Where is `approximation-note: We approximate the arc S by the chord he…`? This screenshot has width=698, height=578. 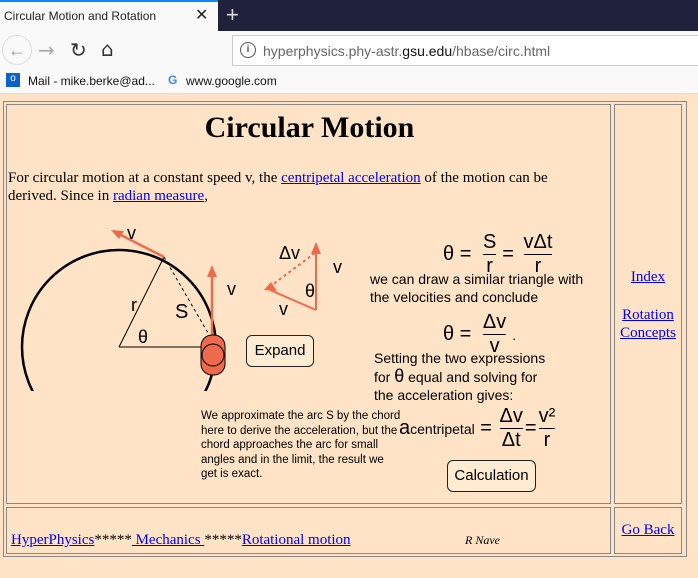
approximation-note: We approximate the arc S by the chord he… is located at coordinates (301, 445).